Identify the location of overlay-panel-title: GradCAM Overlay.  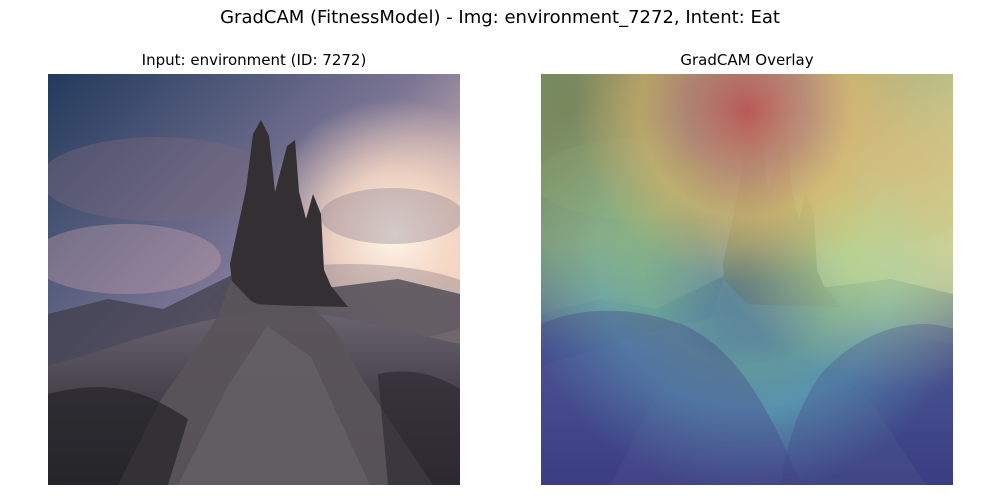
(747, 60).